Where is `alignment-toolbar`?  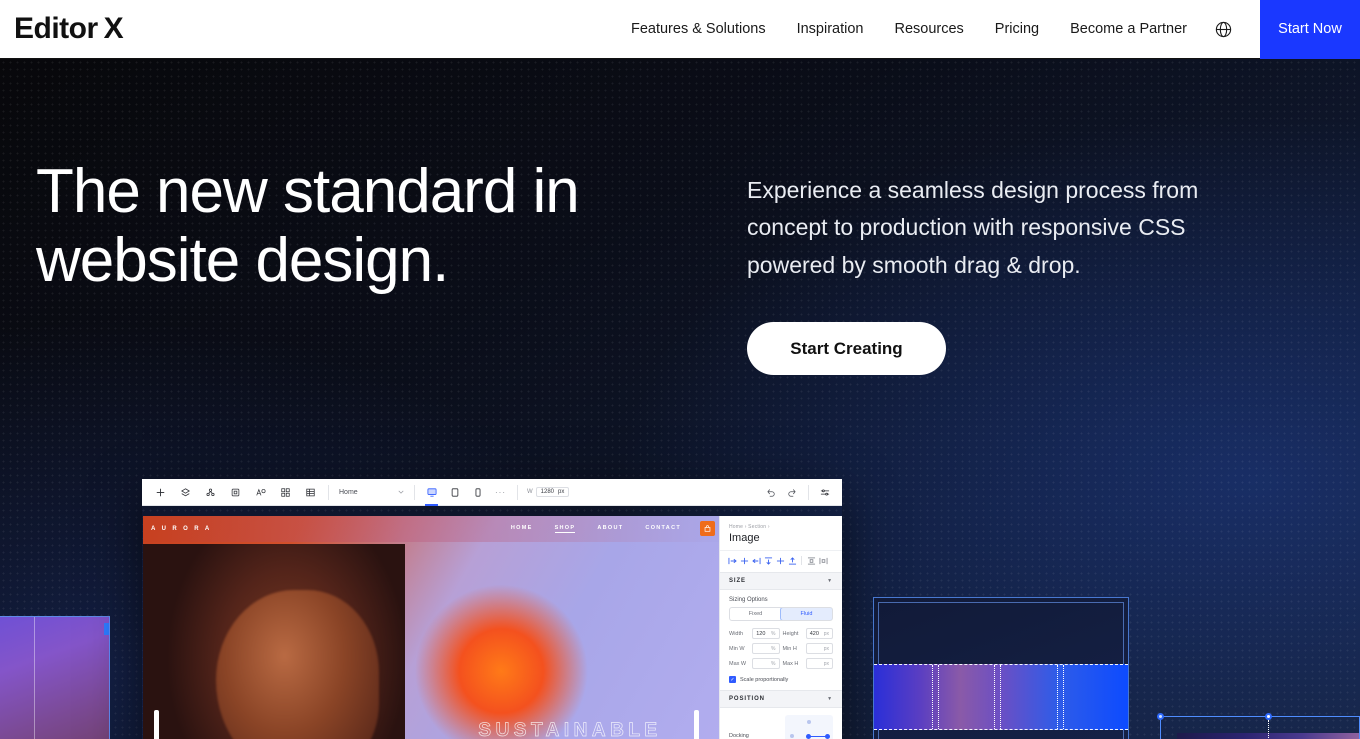 alignment-toolbar is located at coordinates (781, 561).